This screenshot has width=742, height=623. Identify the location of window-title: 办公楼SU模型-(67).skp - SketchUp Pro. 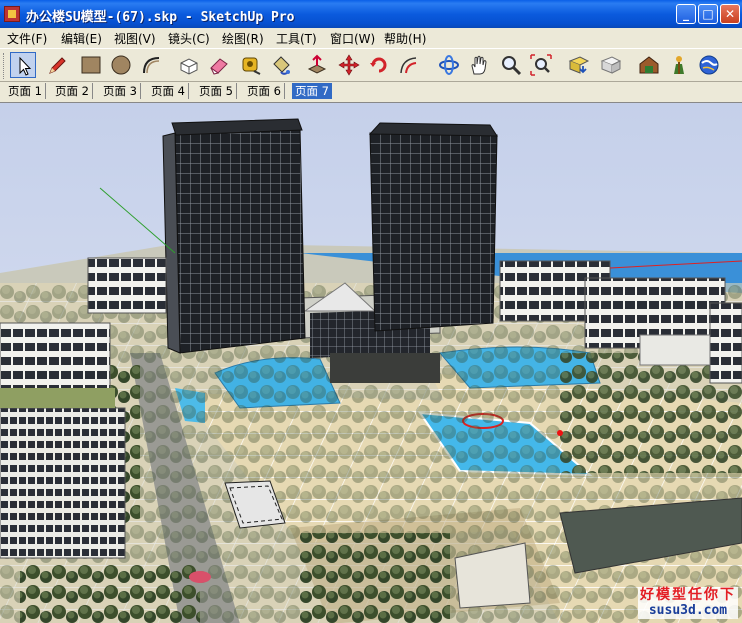
(160, 17).